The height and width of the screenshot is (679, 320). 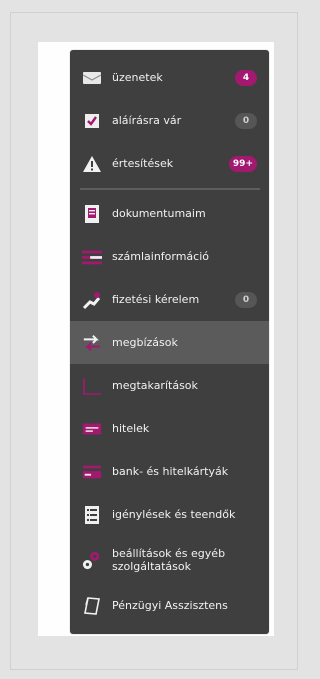 What do you see at coordinates (170, 189) in the screenshot?
I see `menu-divider` at bounding box center [170, 189].